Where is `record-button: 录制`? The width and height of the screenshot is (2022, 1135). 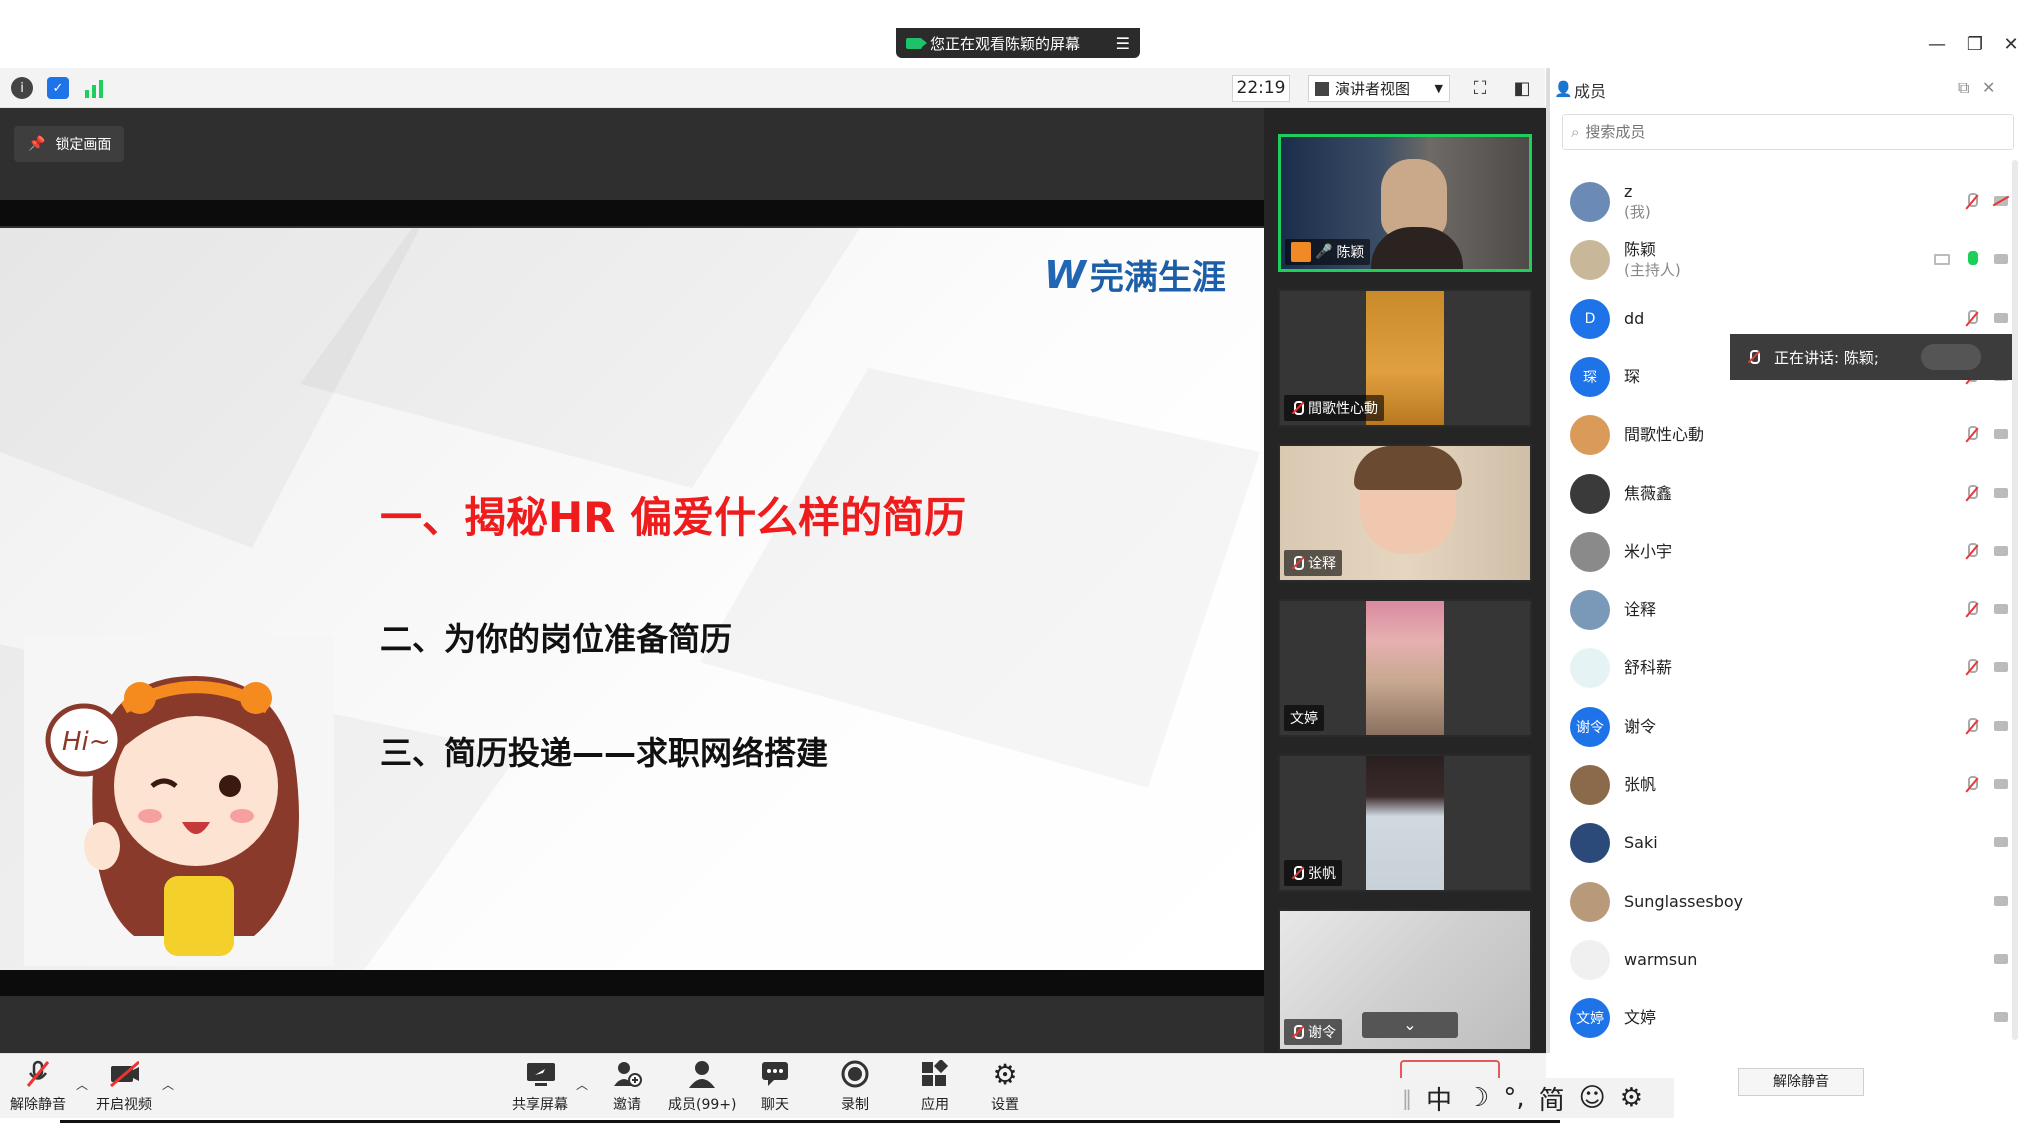 record-button: 录制 is located at coordinates (855, 1087).